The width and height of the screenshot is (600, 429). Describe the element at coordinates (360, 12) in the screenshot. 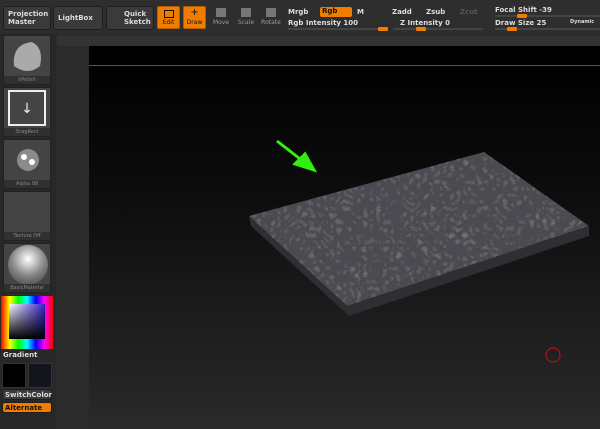

I see `m-button: M` at that location.